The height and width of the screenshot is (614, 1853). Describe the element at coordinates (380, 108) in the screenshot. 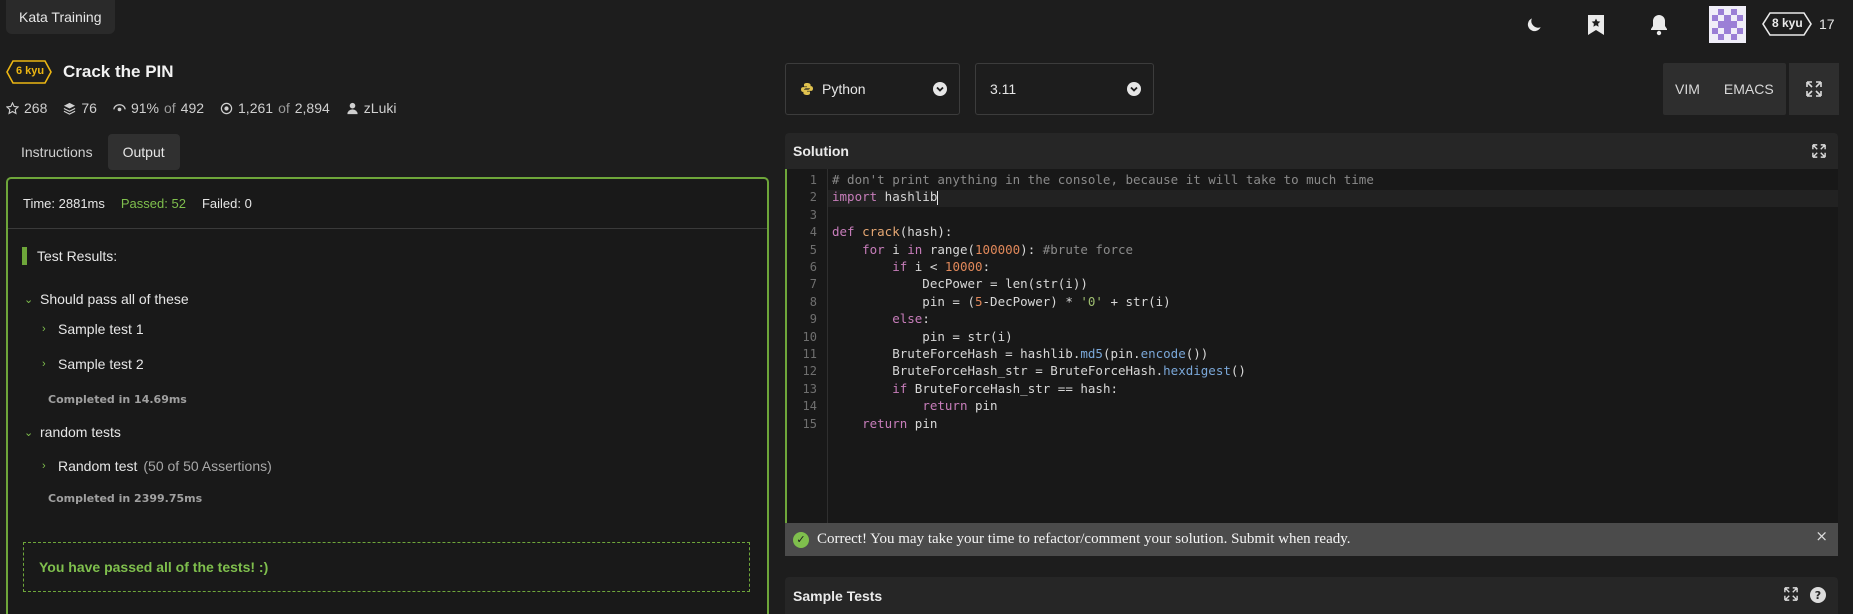

I see `author-name: zLuki` at that location.